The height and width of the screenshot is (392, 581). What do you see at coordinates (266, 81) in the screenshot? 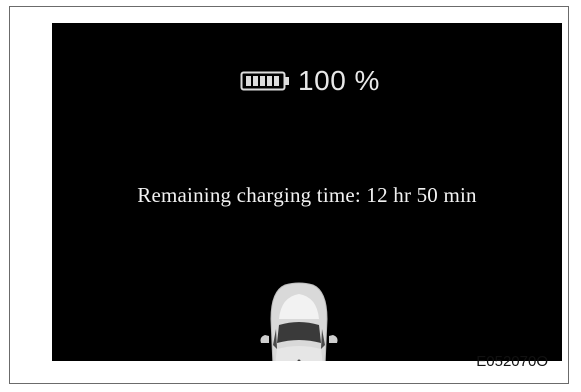
I see `battery-icon` at bounding box center [266, 81].